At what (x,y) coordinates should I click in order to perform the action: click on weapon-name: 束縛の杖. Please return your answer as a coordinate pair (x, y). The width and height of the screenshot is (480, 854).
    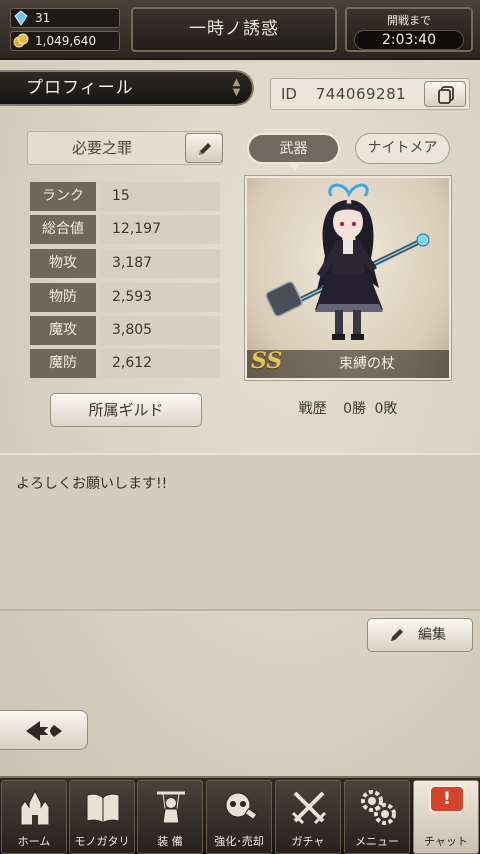
    Looking at the image, I should click on (367, 364).